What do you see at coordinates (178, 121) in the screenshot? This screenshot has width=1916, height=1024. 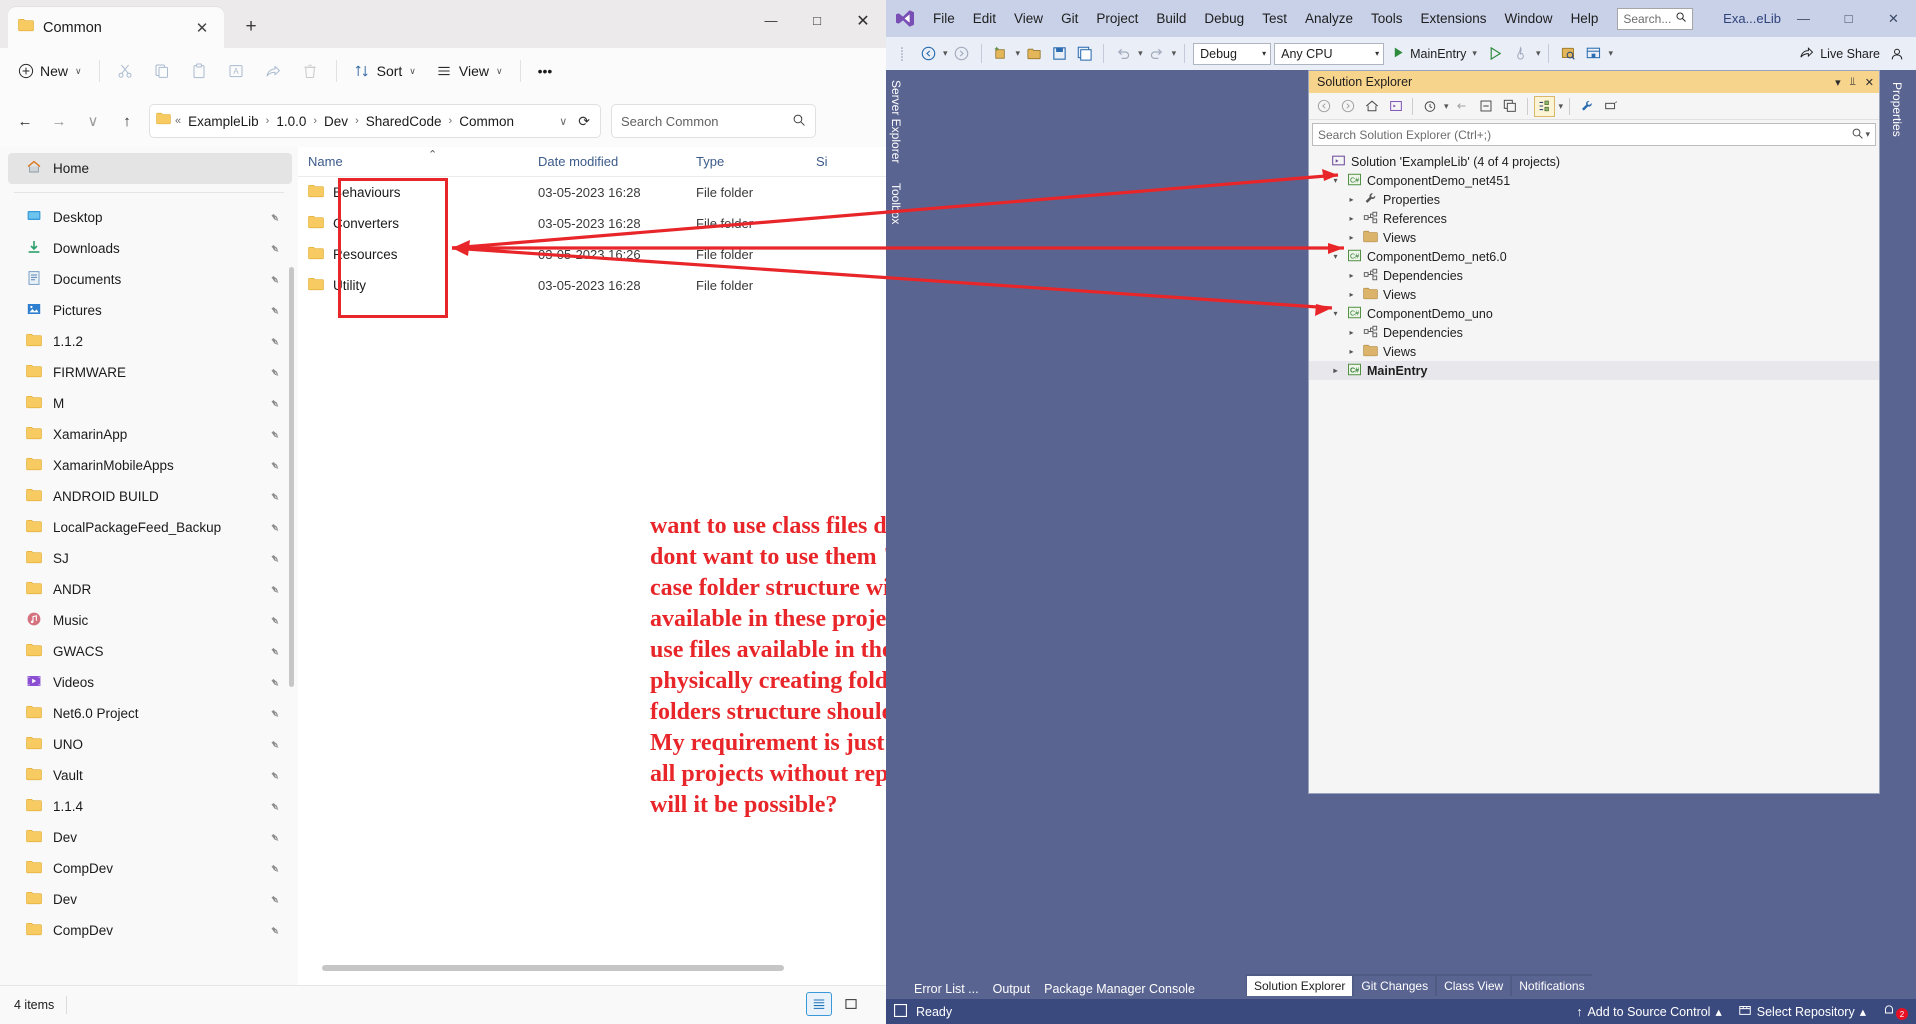 I see `breadcrumb-overflow: «` at bounding box center [178, 121].